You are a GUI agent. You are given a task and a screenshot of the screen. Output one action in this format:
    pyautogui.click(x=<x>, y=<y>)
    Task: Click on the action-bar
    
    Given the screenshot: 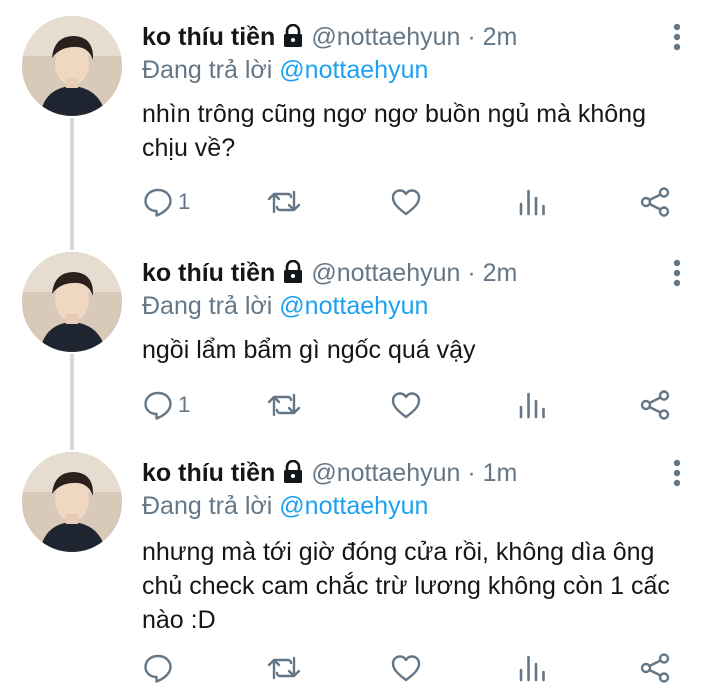 What is the action you would take?
    pyautogui.click(x=412, y=668)
    